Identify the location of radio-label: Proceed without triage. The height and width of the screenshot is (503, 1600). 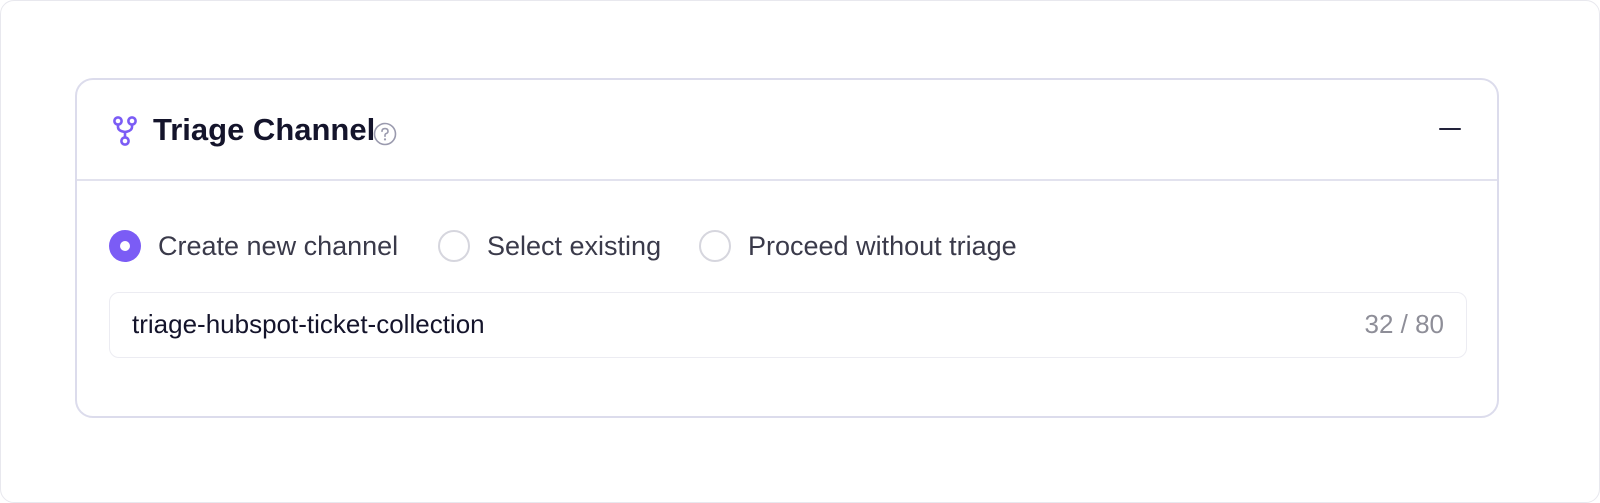
(882, 246).